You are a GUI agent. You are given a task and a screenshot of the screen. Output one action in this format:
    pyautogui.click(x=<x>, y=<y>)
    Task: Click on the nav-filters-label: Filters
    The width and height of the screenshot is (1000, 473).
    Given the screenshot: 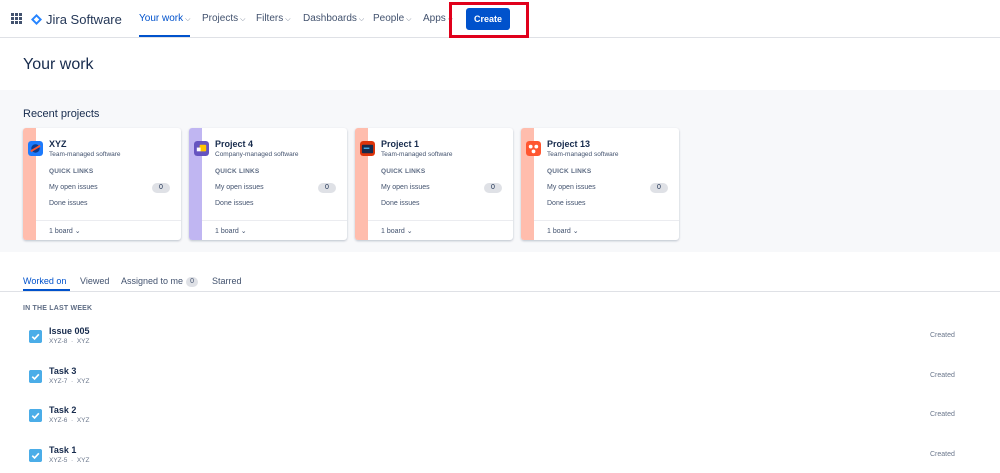 What is the action you would take?
    pyautogui.click(x=270, y=18)
    